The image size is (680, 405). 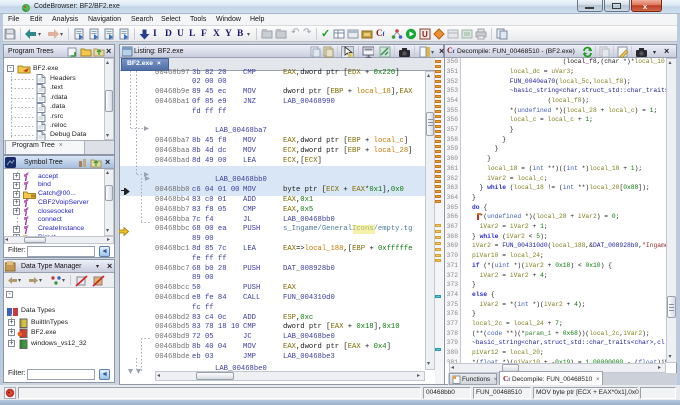 What do you see at coordinates (425, 34) in the screenshot?
I see `svg-text: U` at bounding box center [425, 34].